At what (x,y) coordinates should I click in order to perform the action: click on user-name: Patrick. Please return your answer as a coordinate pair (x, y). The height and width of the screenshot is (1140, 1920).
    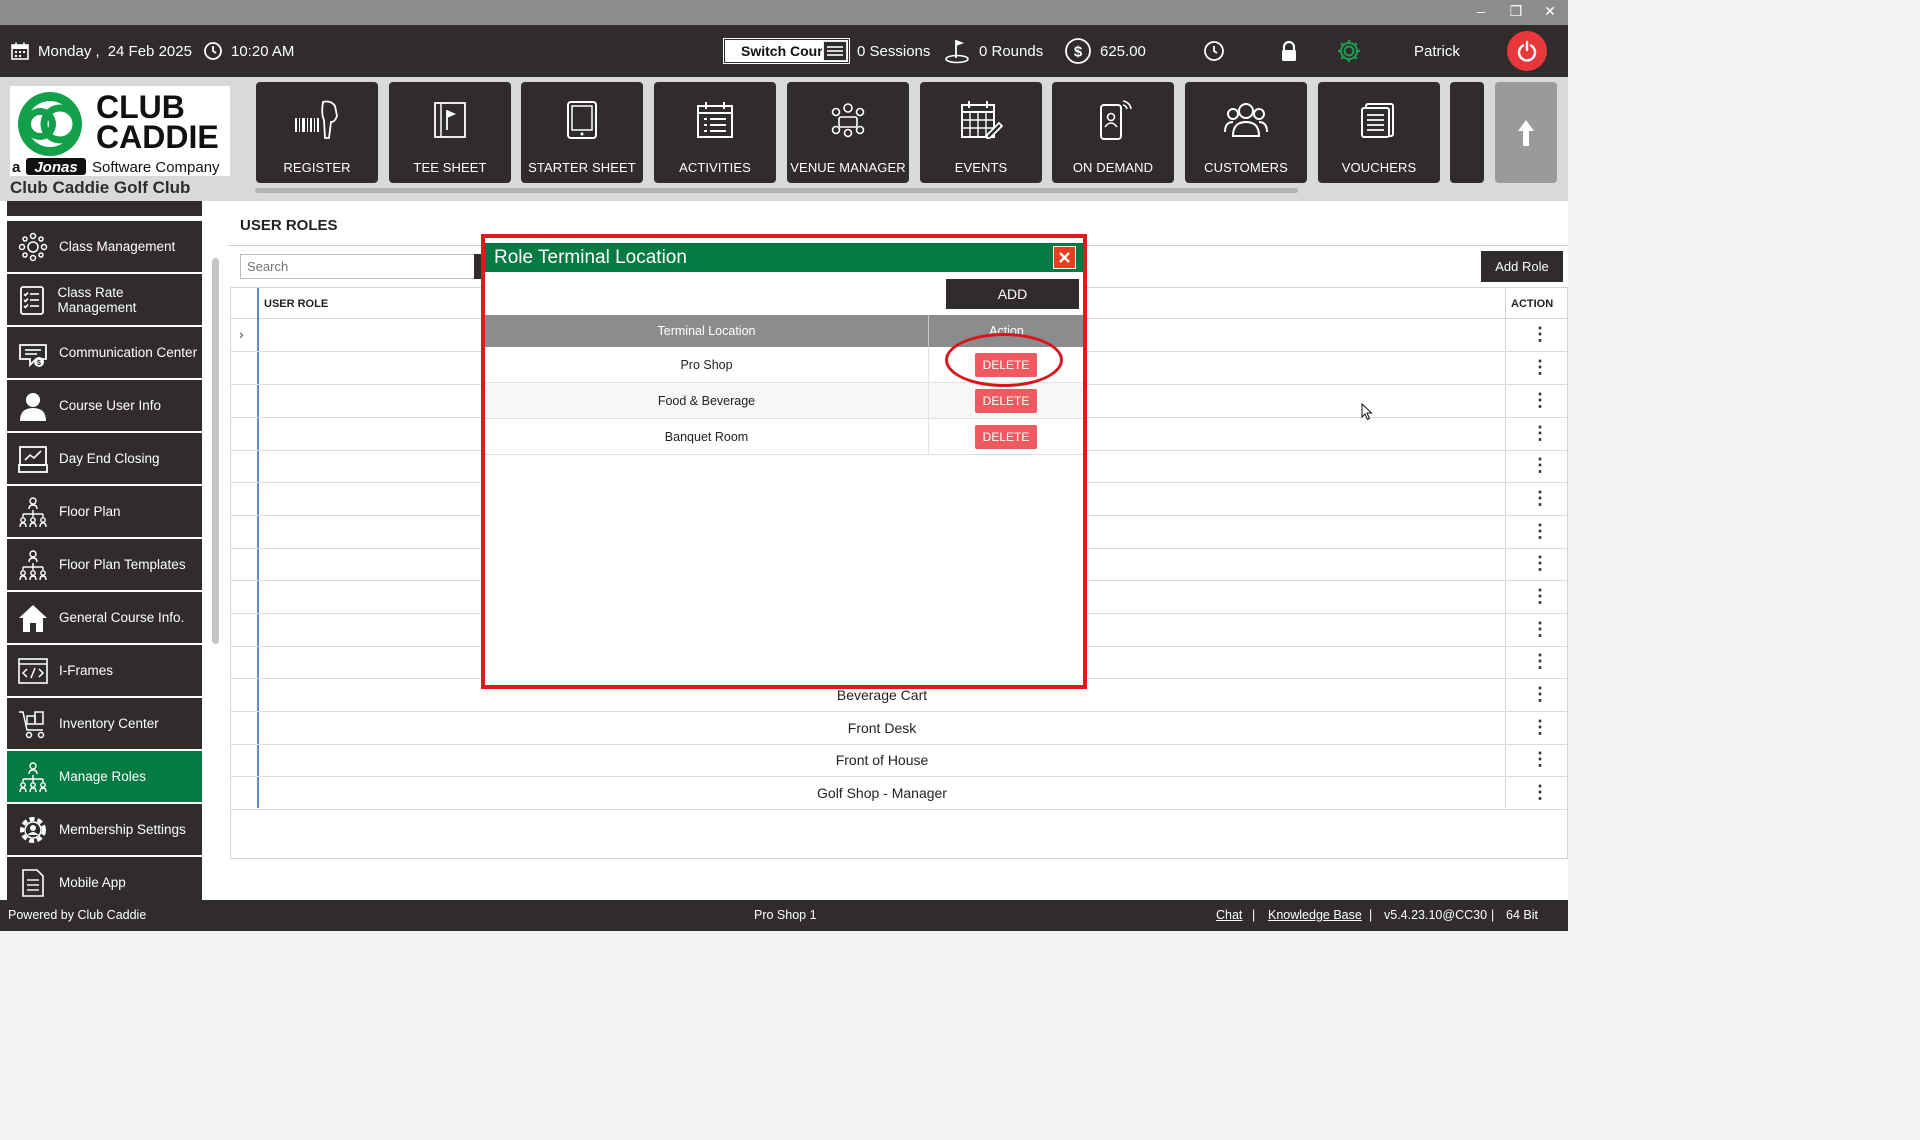
    Looking at the image, I should click on (1437, 51).